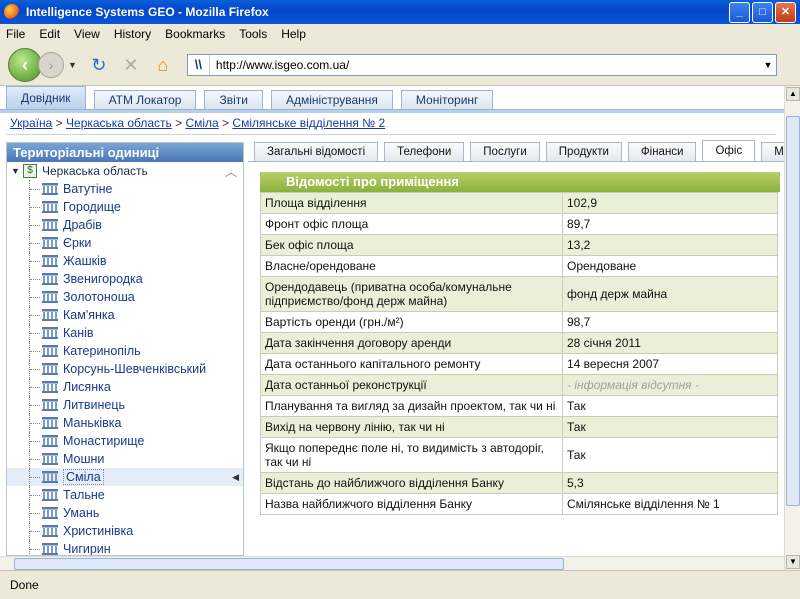 Image resolution: width=800 pixels, height=599 pixels. What do you see at coordinates (583, 152) in the screenshot?
I see `branch-tab: Продукти` at bounding box center [583, 152].